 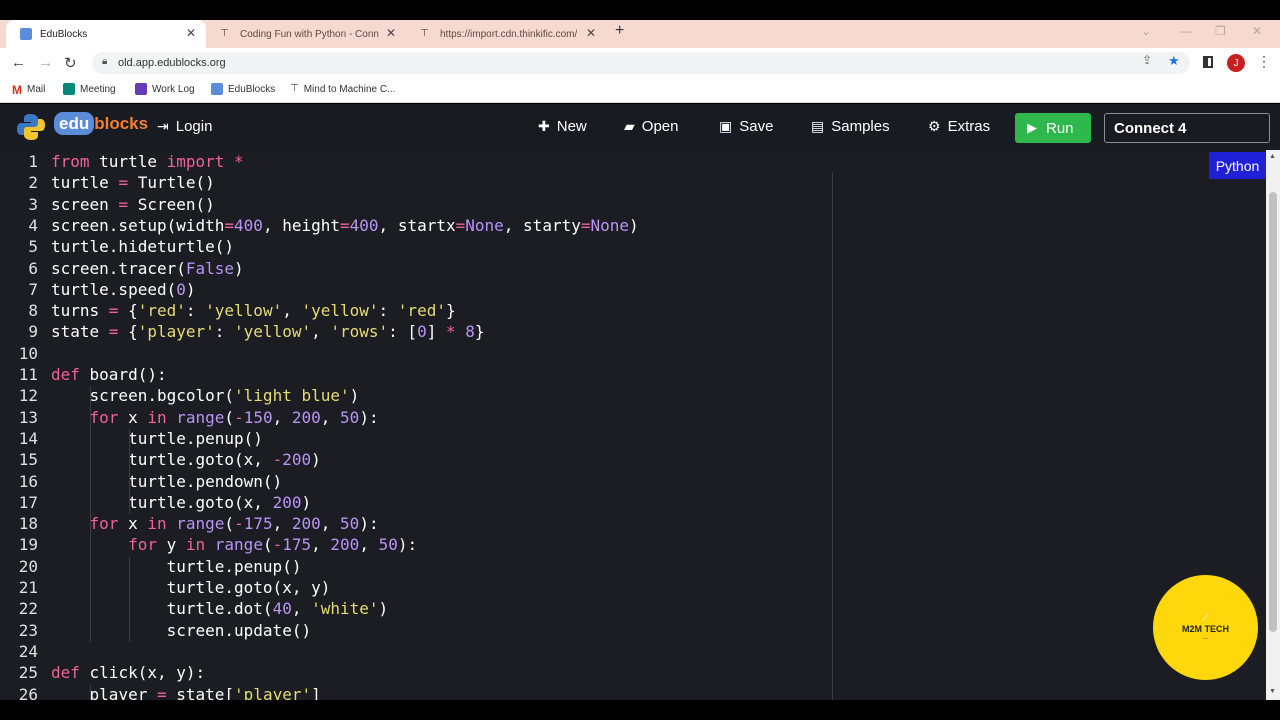 I want to click on bookmark-label: Meeting, so click(x=98, y=89).